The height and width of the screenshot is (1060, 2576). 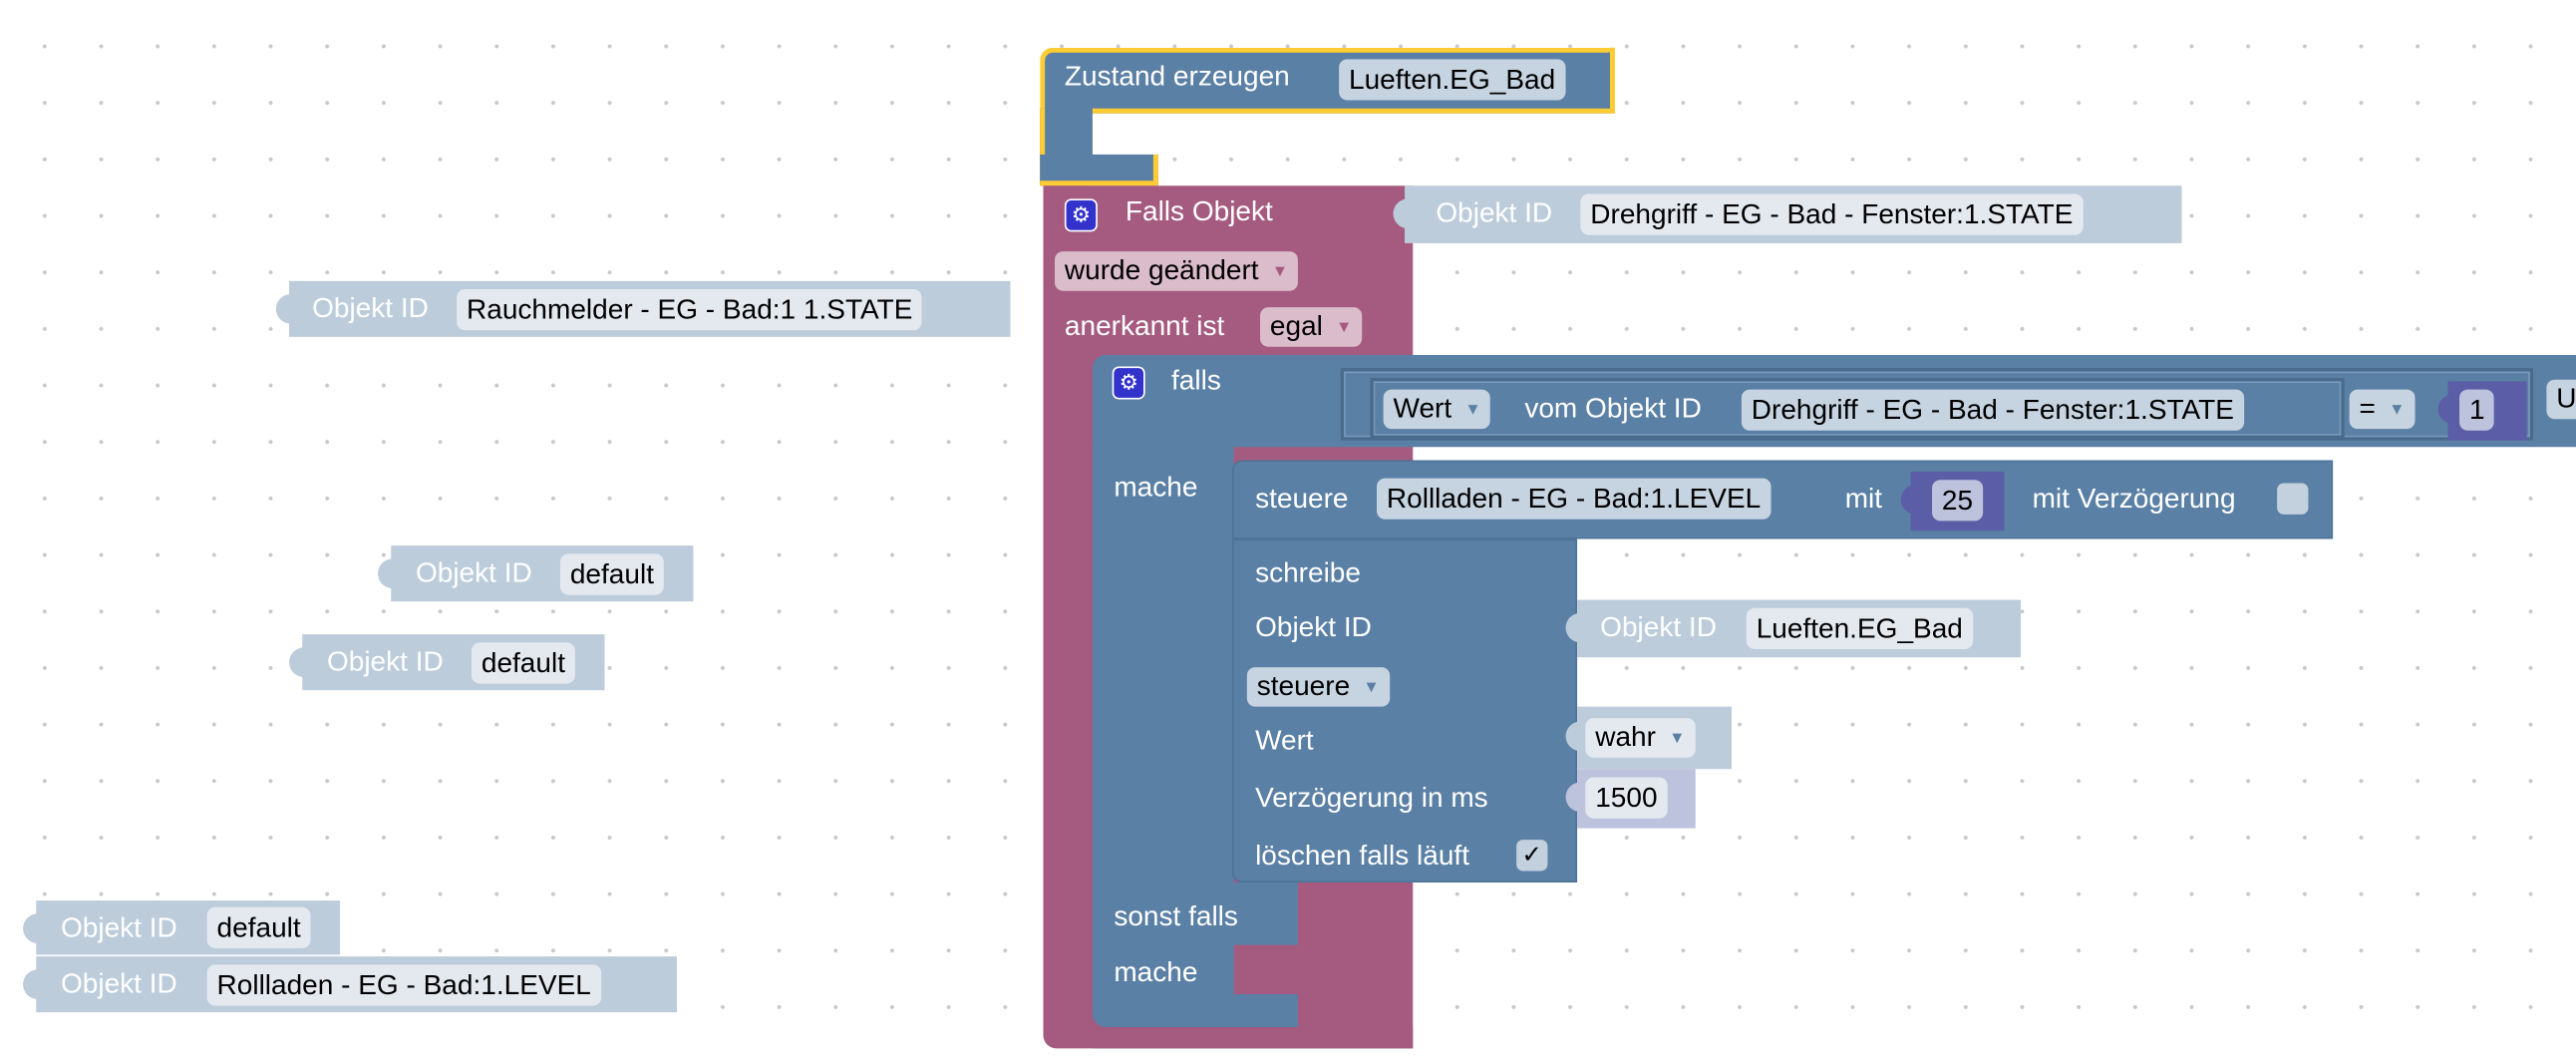 I want to click on delay-number-block: 1500, so click(x=1630, y=799).